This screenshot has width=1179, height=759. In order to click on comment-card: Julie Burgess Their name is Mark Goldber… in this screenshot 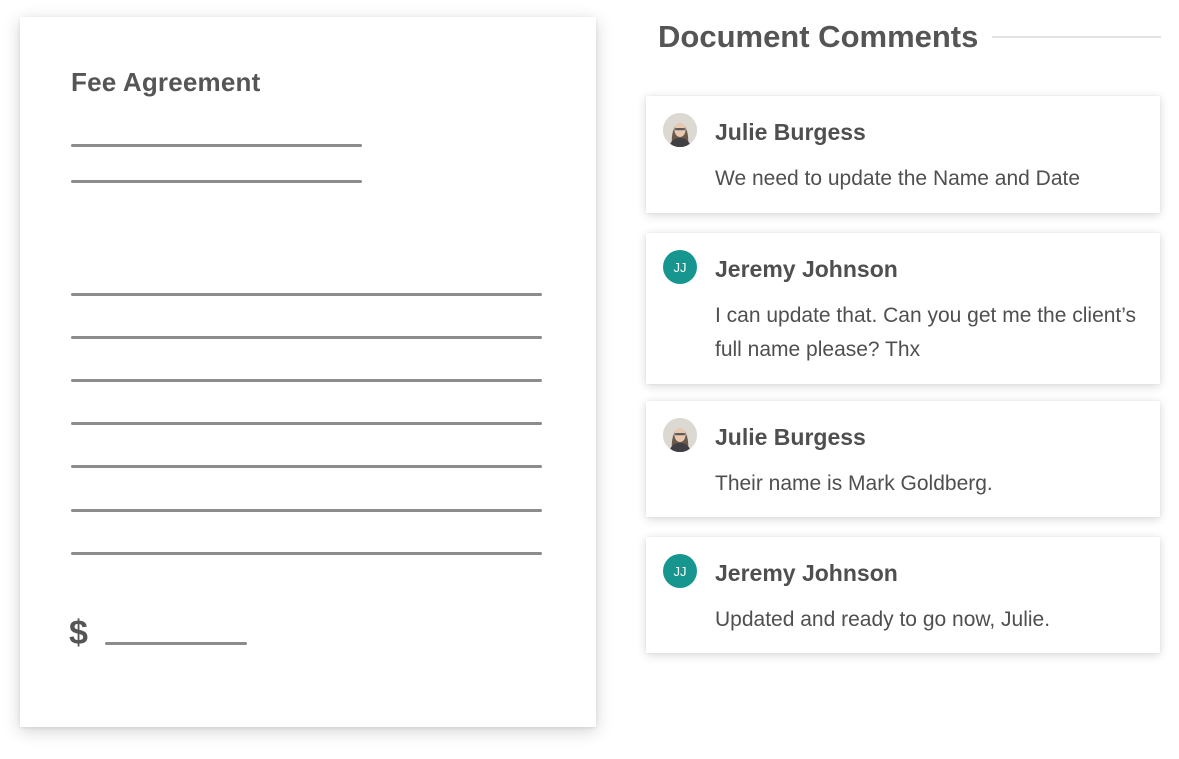, I will do `click(903, 459)`.